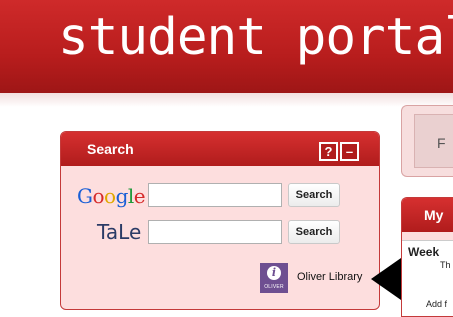 The width and height of the screenshot is (453, 317). I want to click on my-panel-header: My, so click(427, 215).